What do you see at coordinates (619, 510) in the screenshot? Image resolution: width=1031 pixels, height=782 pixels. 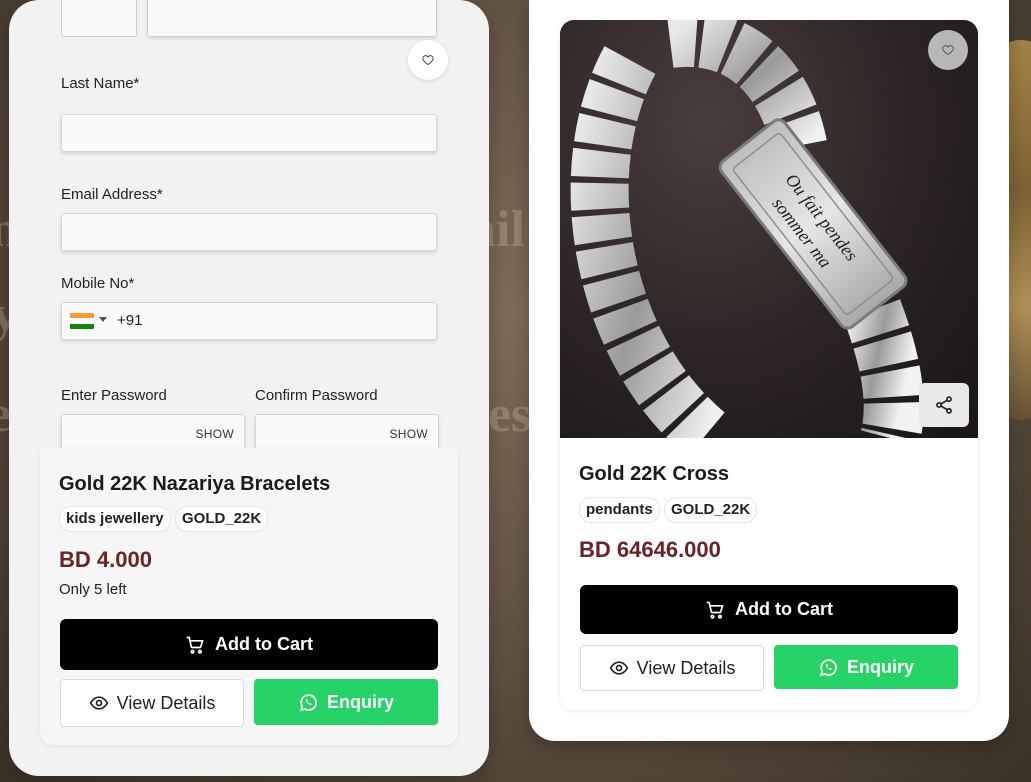 I see `tag-category: pendants` at bounding box center [619, 510].